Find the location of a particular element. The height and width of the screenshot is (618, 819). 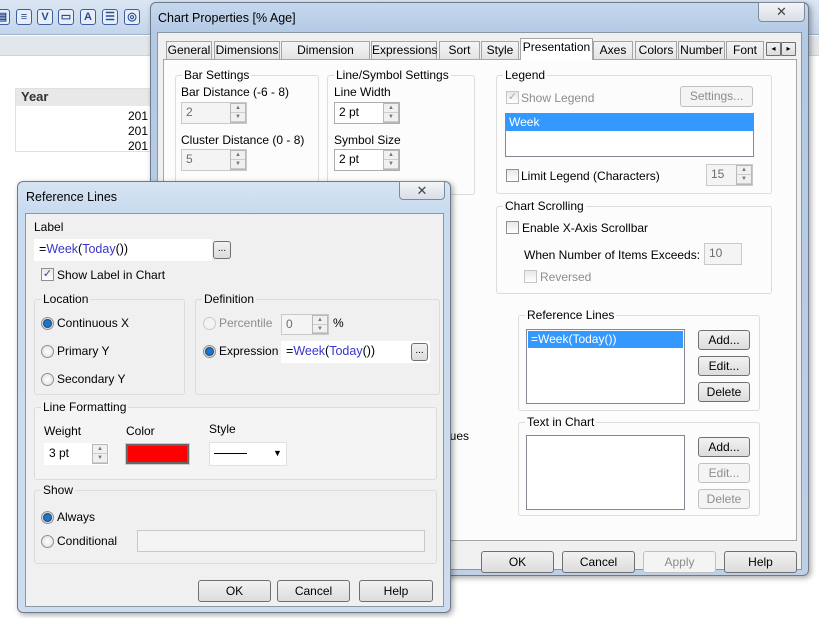

expression-input: =Week(Today()) is located at coordinates (355, 352).